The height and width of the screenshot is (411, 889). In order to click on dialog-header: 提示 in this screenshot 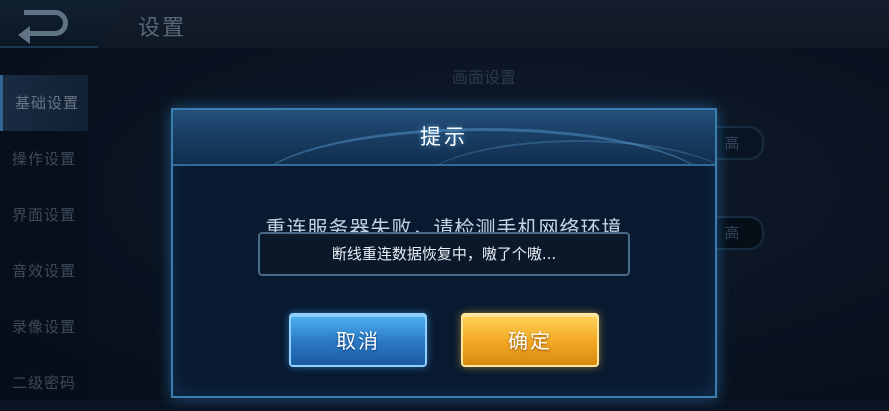, I will do `click(444, 138)`.